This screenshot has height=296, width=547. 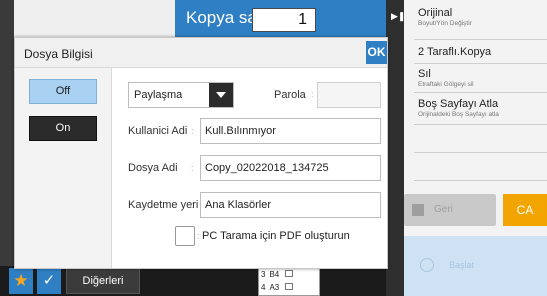 What do you see at coordinates (450, 210) in the screenshot?
I see `clear-button: Geri` at bounding box center [450, 210].